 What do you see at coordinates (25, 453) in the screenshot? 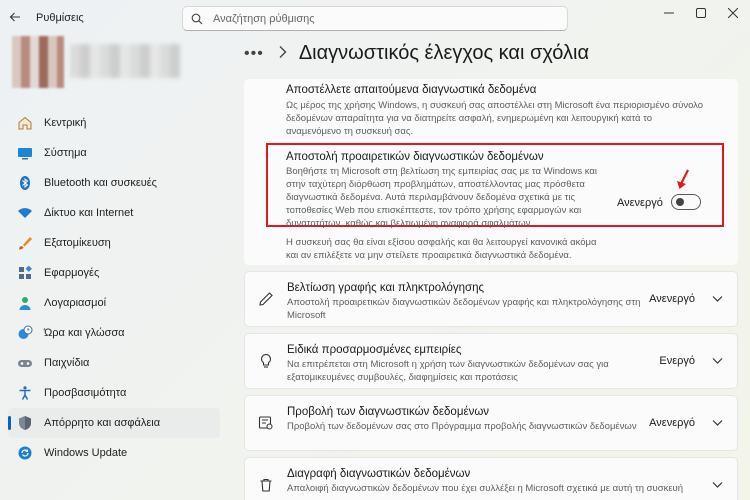
I see `update-icon` at bounding box center [25, 453].